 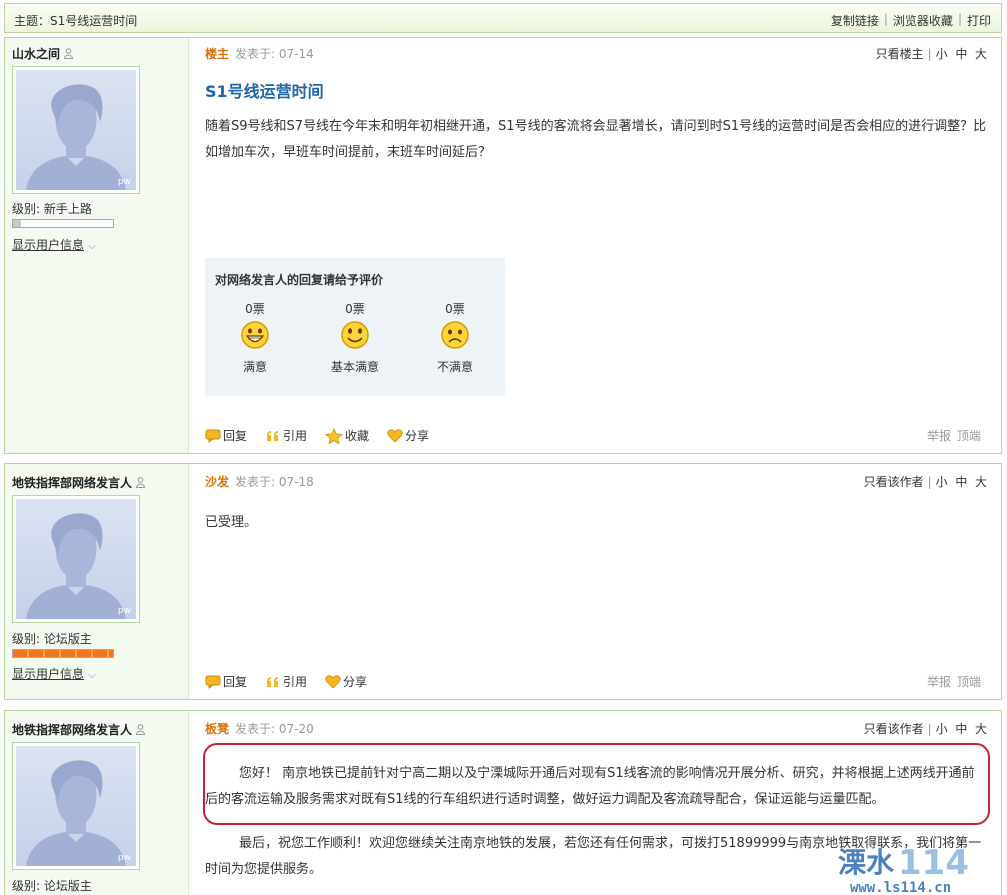 I want to click on grin-face-icon, so click(x=255, y=335).